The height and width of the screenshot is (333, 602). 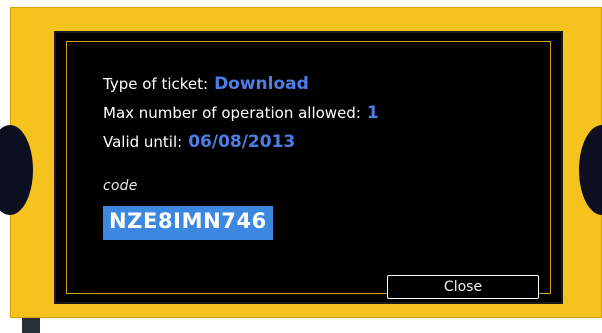 What do you see at coordinates (261, 84) in the screenshot?
I see `ticket-type-value: Download` at bounding box center [261, 84].